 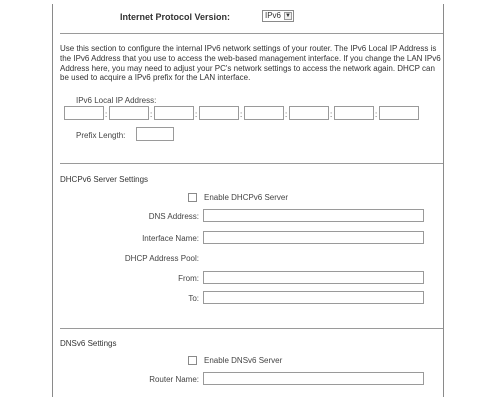 I want to click on divider-top, so click(x=251, y=33).